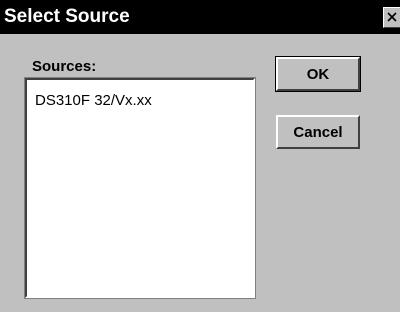 This screenshot has height=312, width=400. I want to click on title-bar: Select Source, so click(200, 17).